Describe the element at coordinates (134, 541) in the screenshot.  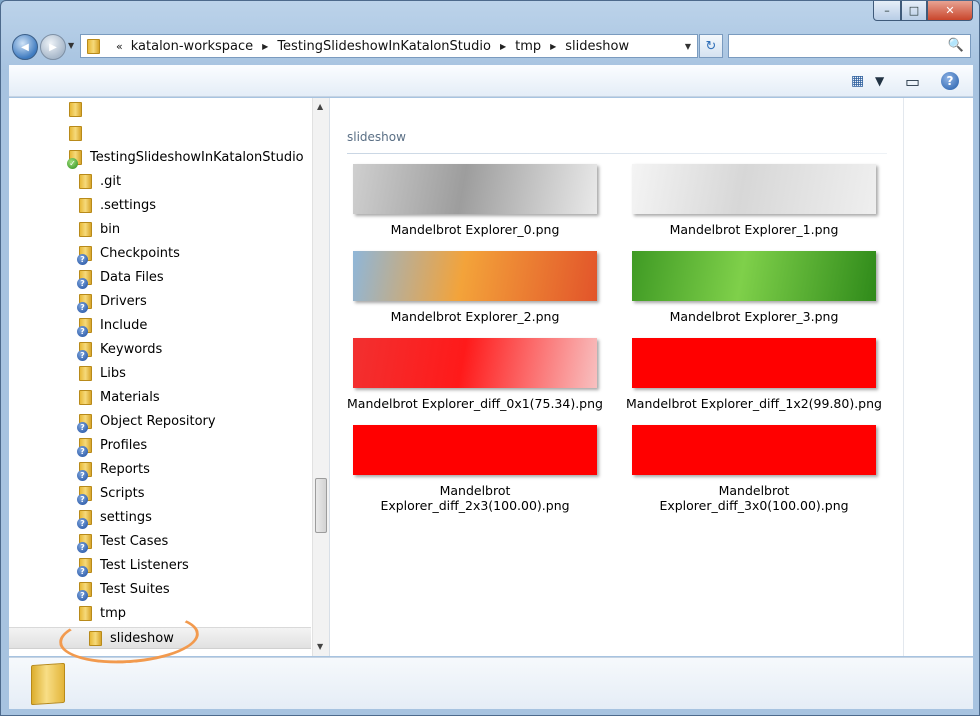
I see `tree-item-label: Test Cases` at that location.